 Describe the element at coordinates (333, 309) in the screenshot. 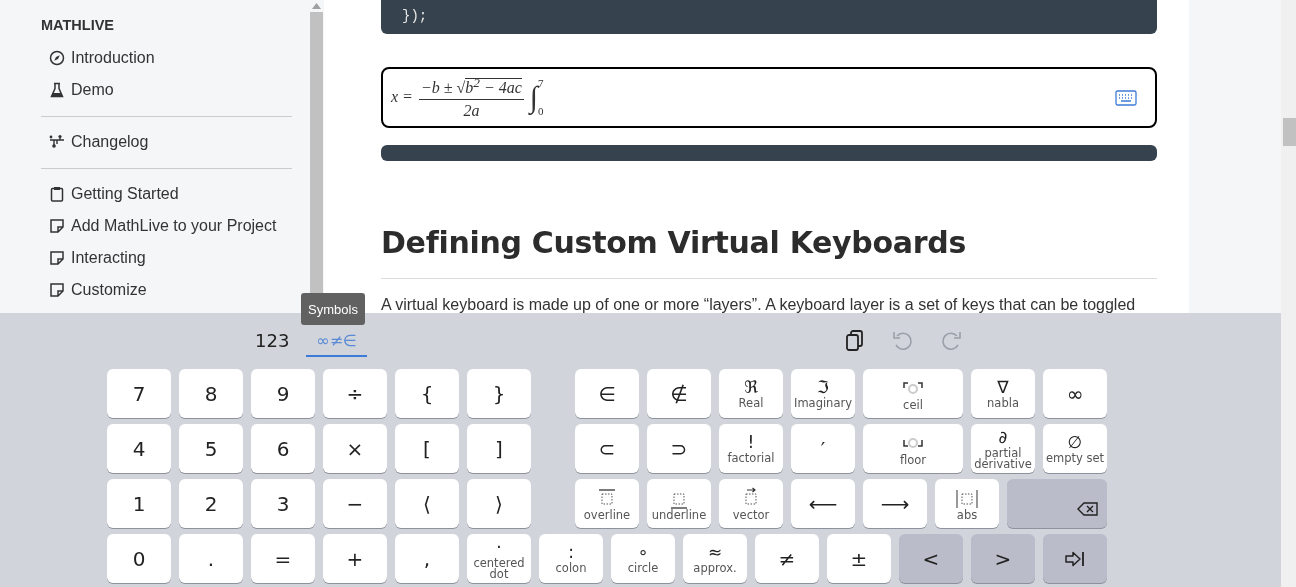

I see `tooltip: Symbols` at that location.